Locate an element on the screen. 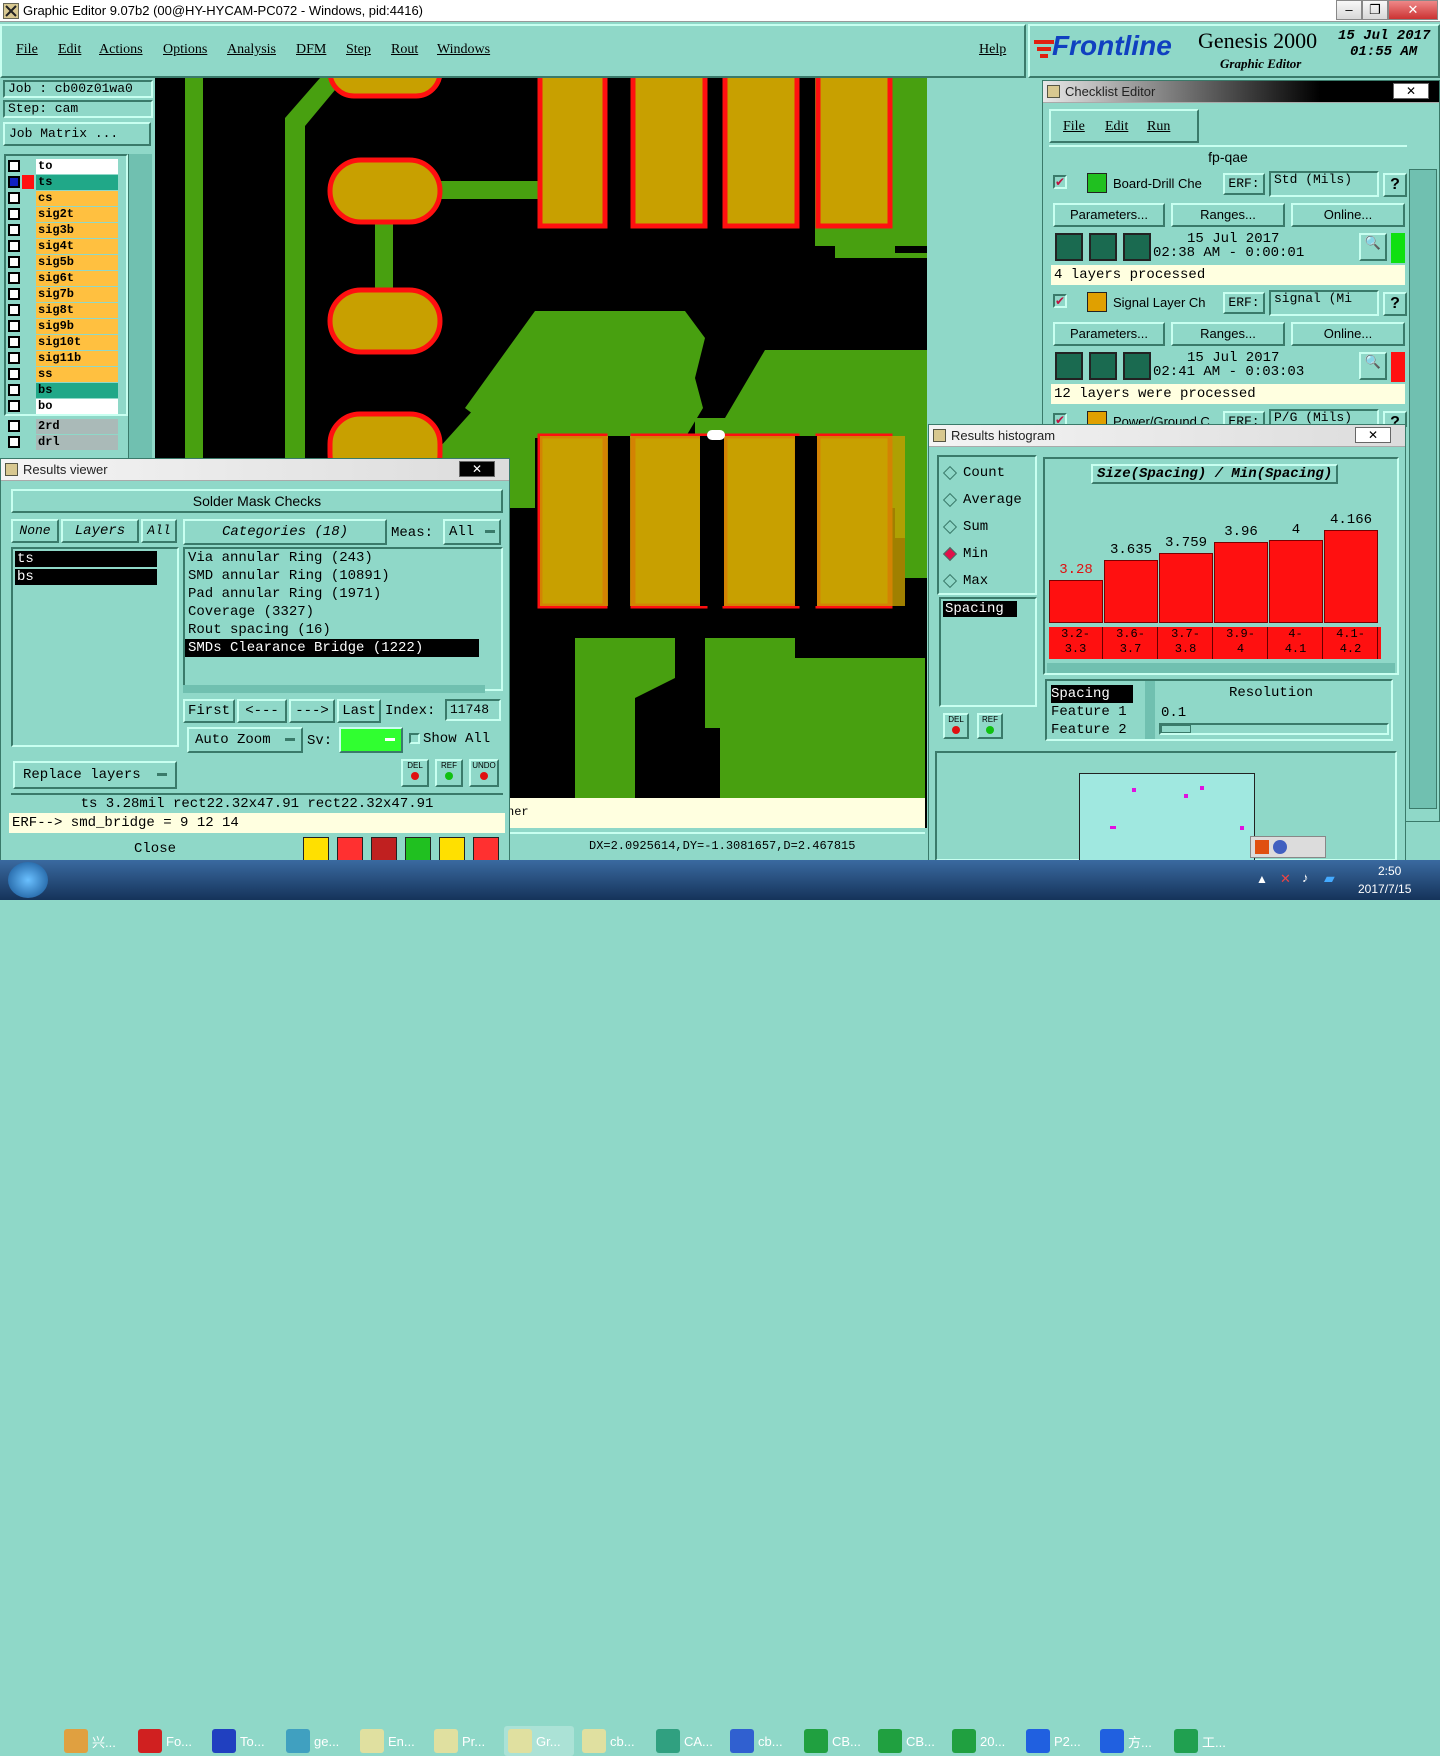 This screenshot has width=1440, height=1756. histogram-icon is located at coordinates (486, 849).